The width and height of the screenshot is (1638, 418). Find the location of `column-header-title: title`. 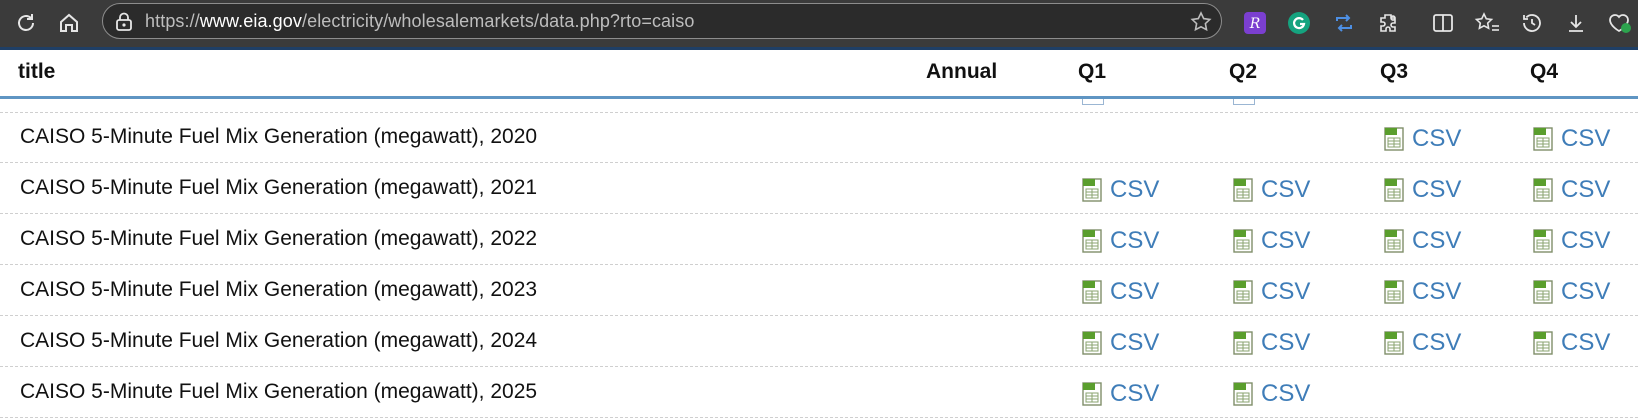

column-header-title: title is located at coordinates (37, 71).